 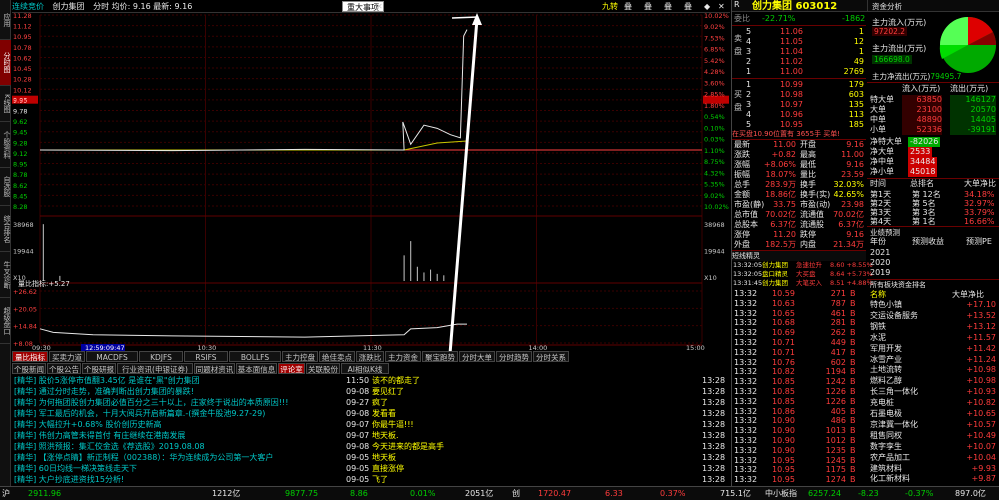 What do you see at coordinates (5, 20) in the screenshot?
I see `left-tab-apps: 应用` at bounding box center [5, 20].